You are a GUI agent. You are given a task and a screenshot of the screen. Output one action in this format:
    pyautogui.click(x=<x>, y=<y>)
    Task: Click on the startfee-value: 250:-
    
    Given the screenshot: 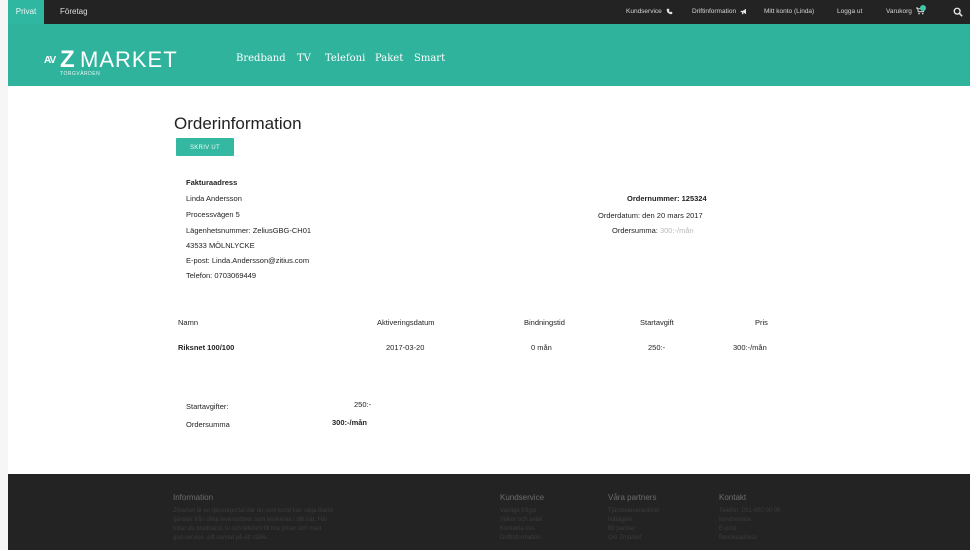 What is the action you would take?
    pyautogui.click(x=363, y=404)
    